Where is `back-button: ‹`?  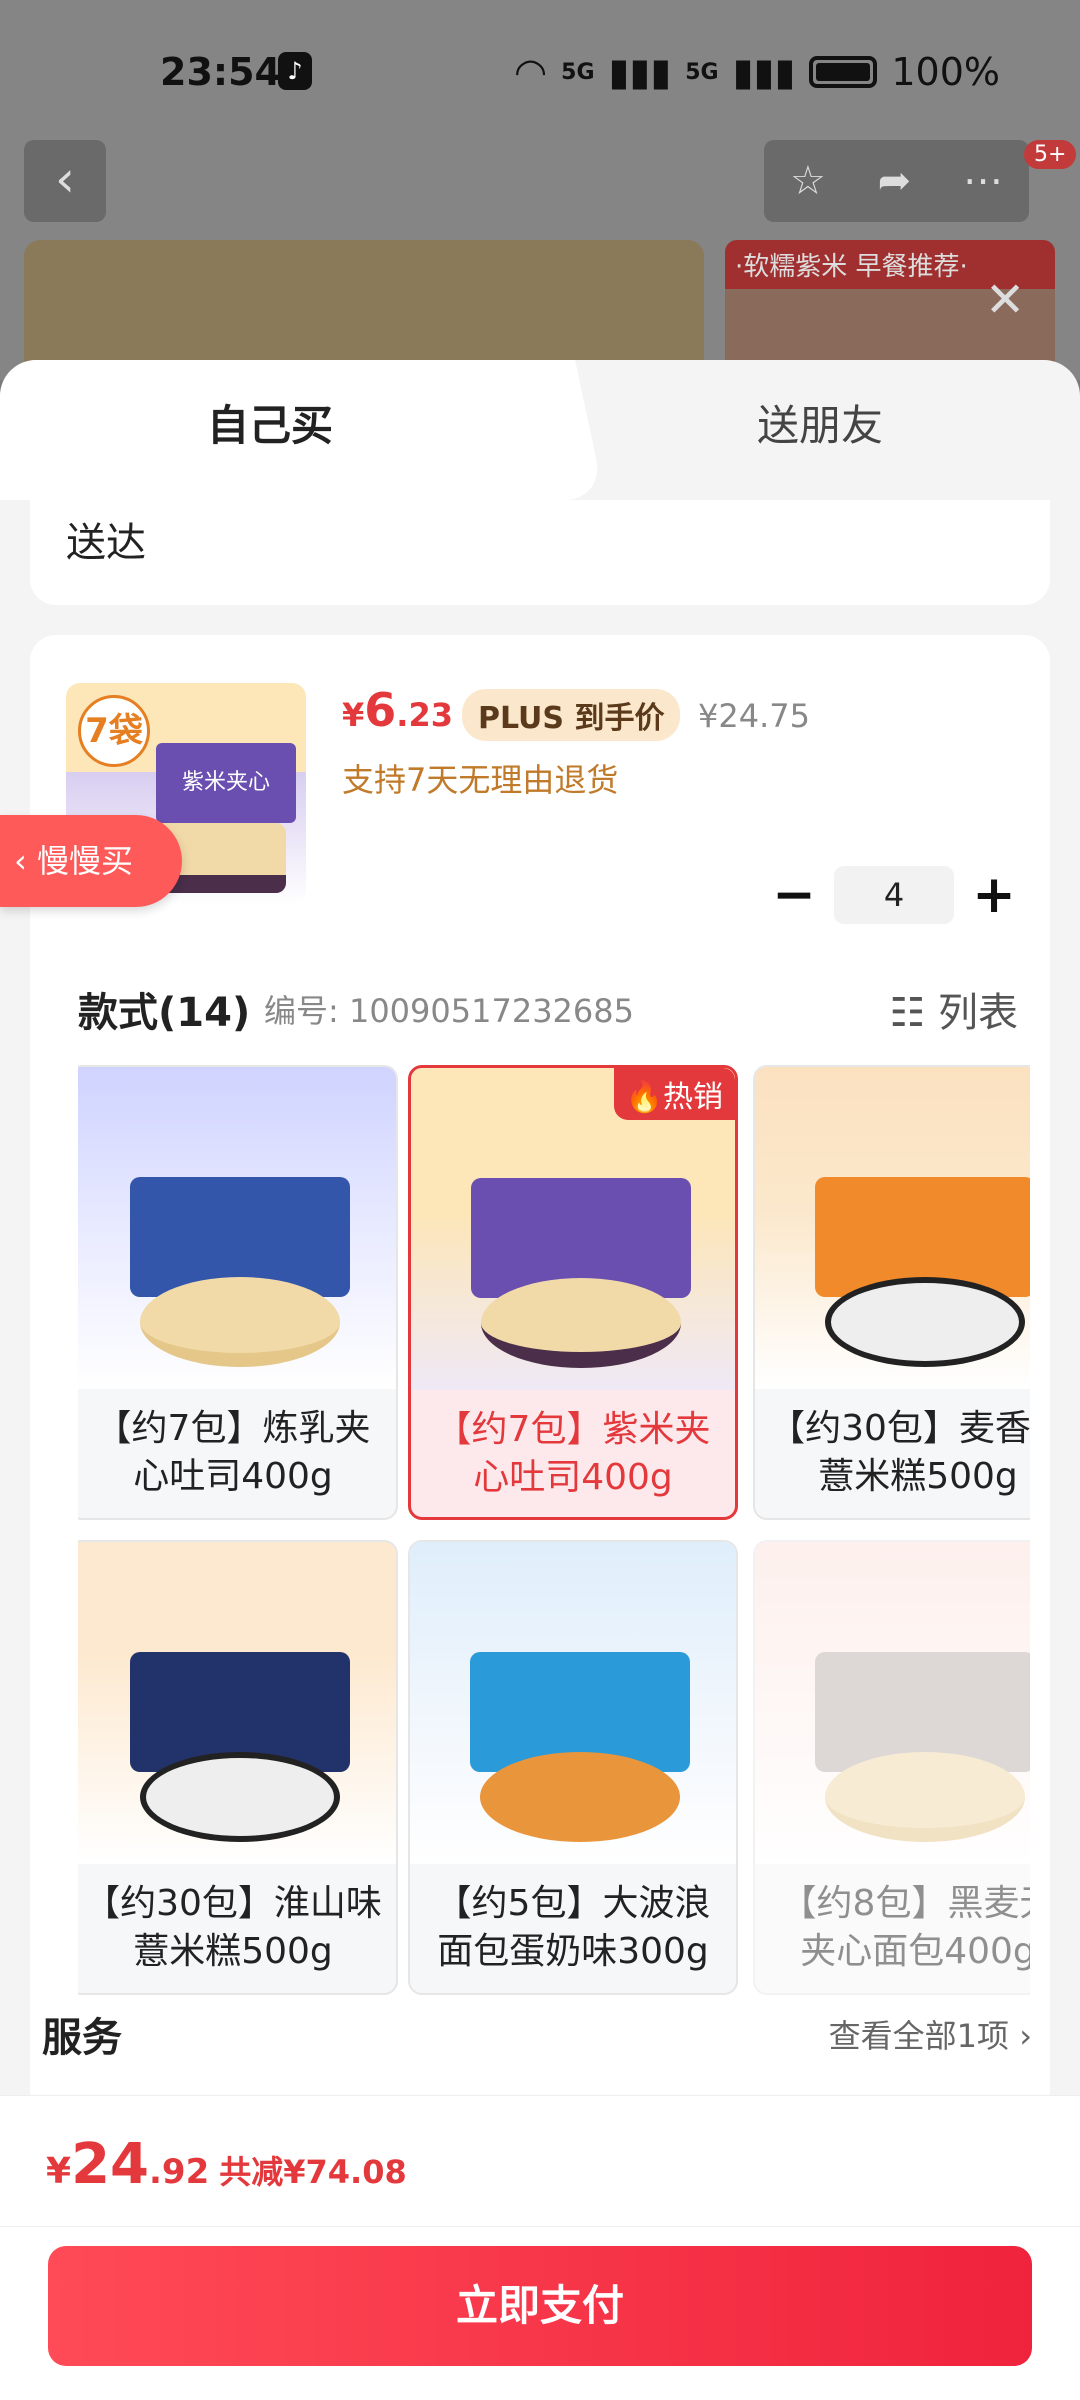 back-button: ‹ is located at coordinates (65, 181).